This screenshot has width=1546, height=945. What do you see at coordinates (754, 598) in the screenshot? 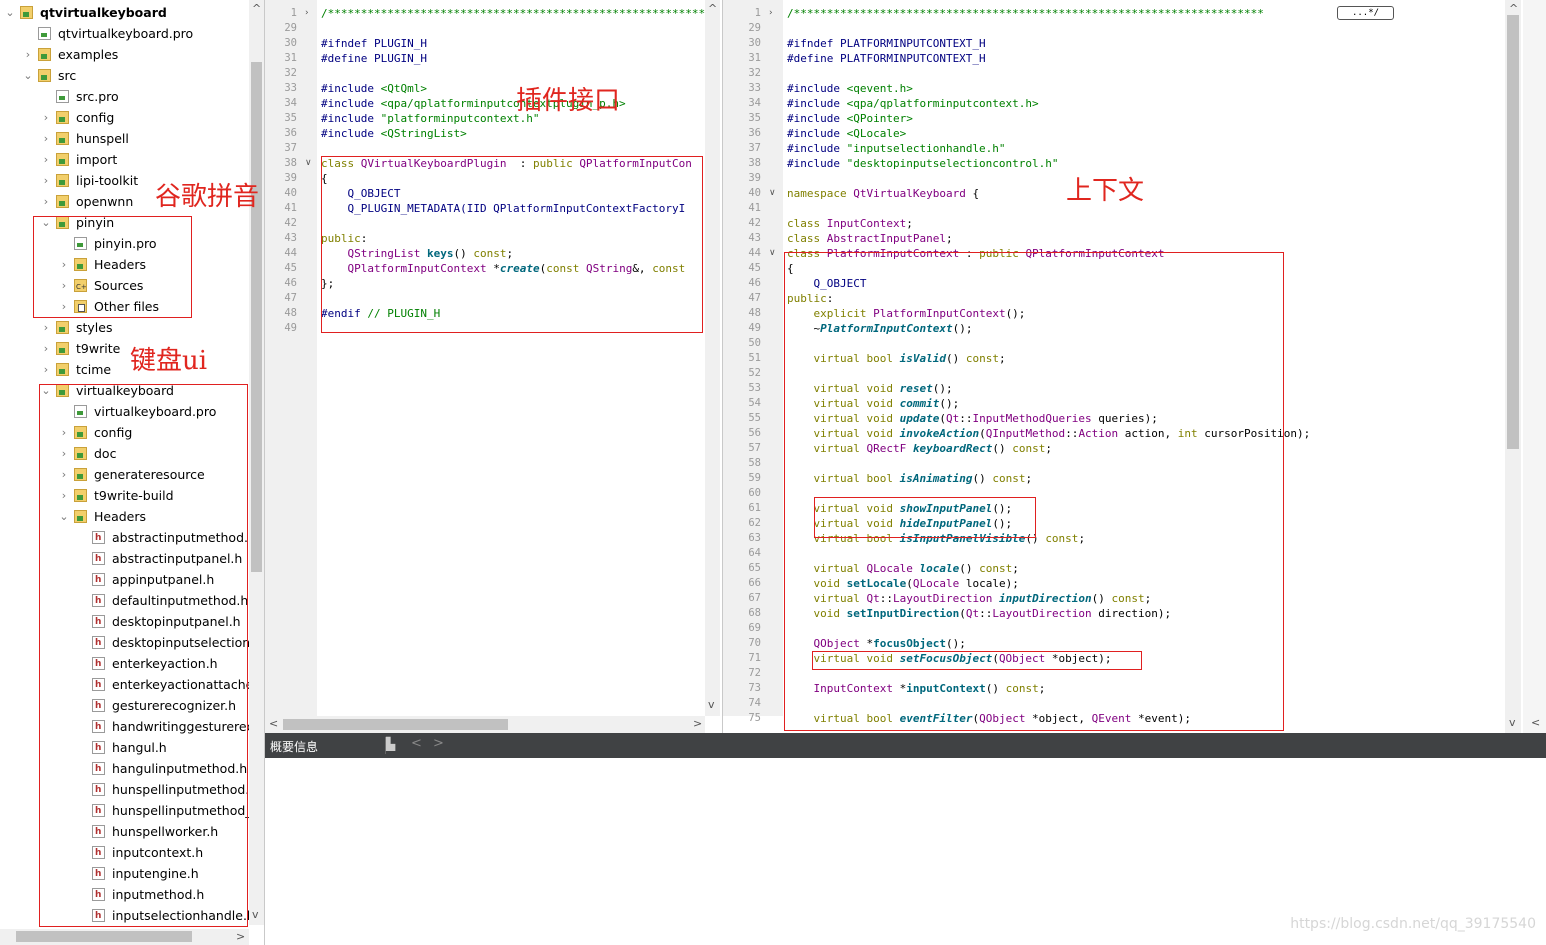
I see `line-number: 67` at bounding box center [754, 598].